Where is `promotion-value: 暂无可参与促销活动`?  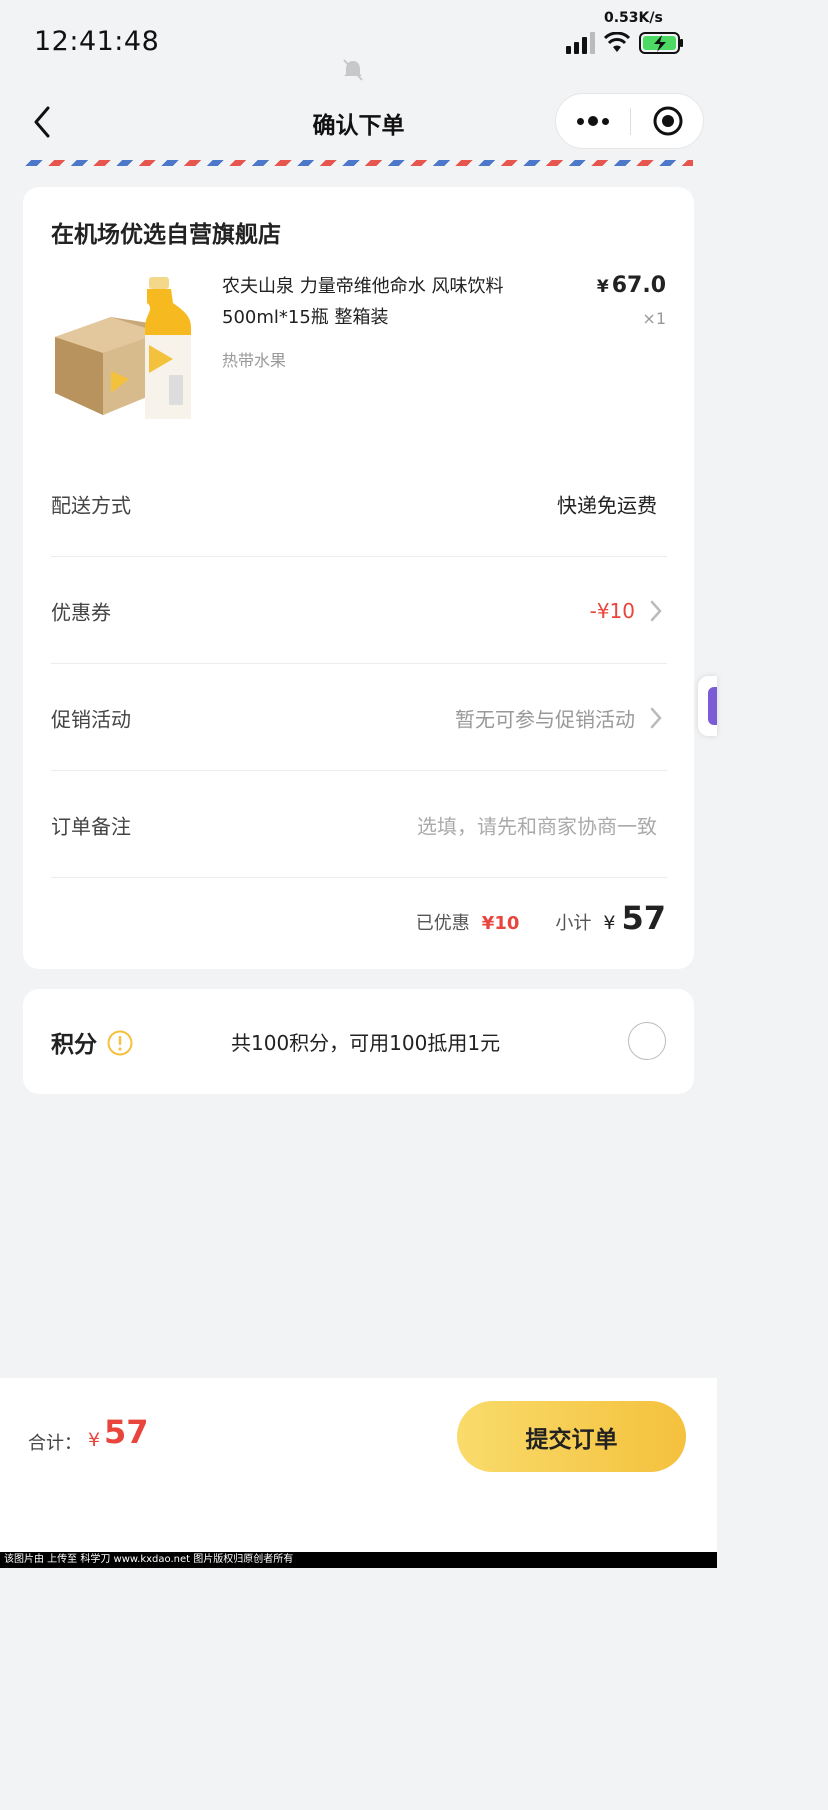 promotion-value: 暂无可参与促销活动 is located at coordinates (545, 719).